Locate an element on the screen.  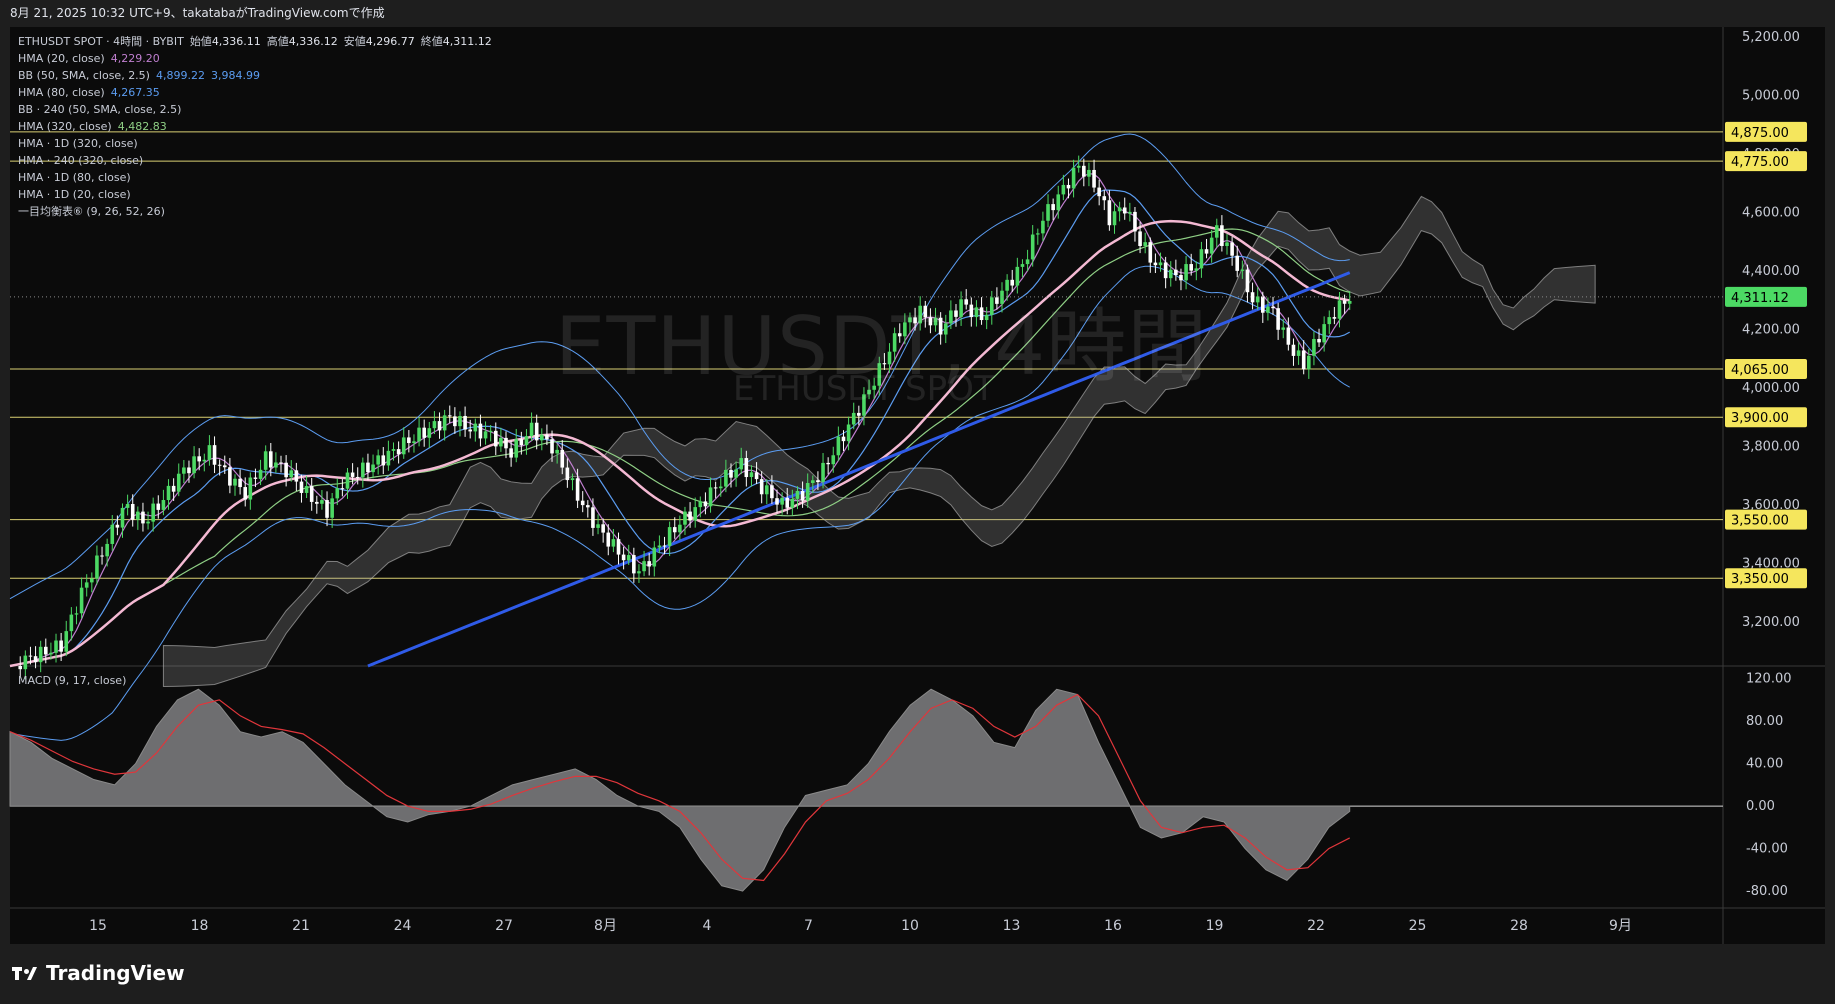
indicator-value: 4,267.35 is located at coordinates (135, 92).